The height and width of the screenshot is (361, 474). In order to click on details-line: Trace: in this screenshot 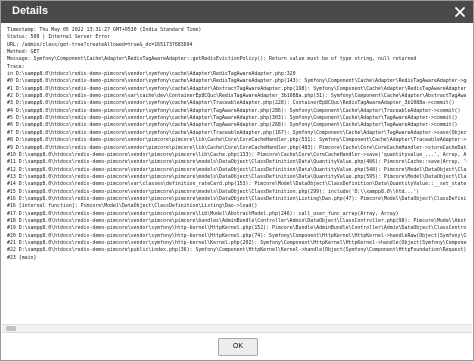, I will do `click(16, 66)`.